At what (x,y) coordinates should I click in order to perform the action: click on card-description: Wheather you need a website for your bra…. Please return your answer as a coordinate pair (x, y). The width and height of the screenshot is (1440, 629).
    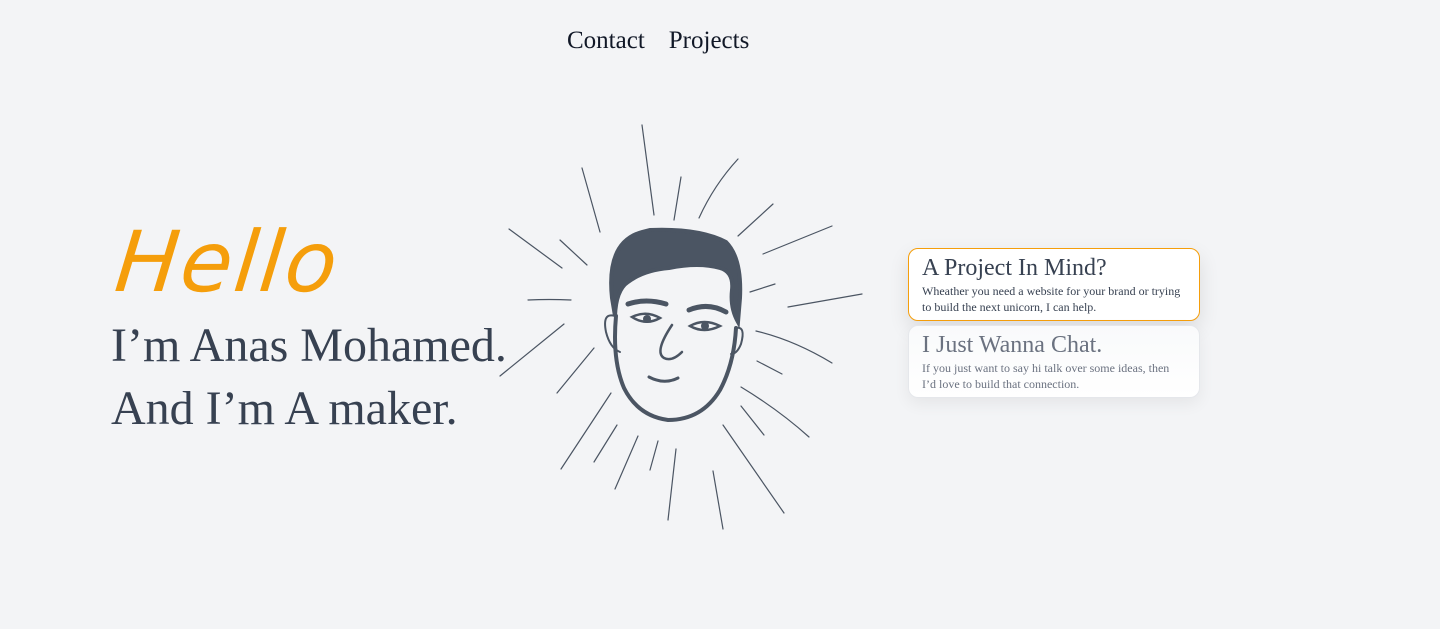
    Looking at the image, I should click on (1051, 299).